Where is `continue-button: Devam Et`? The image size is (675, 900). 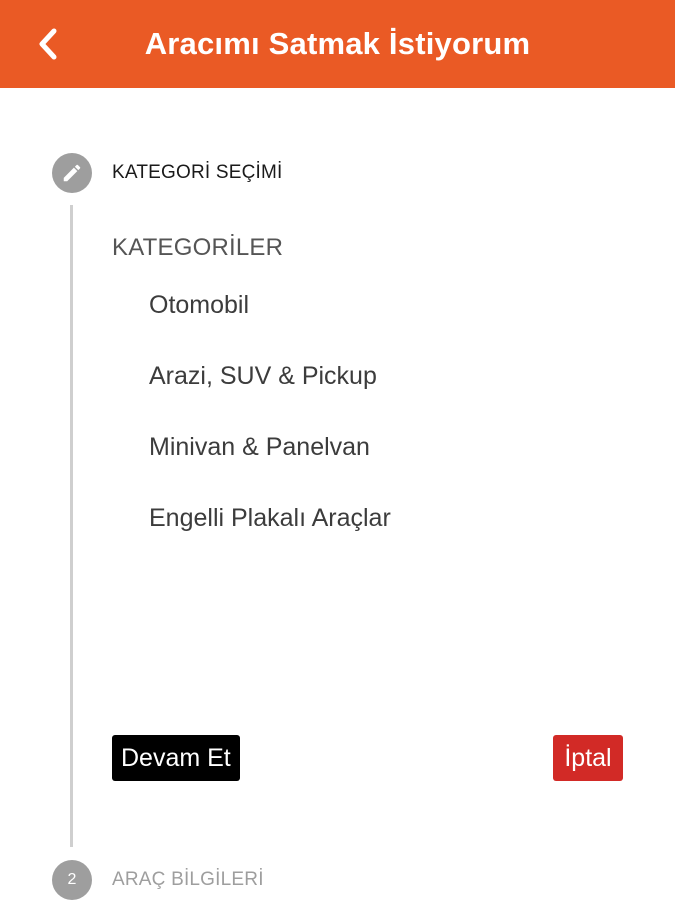 continue-button: Devam Et is located at coordinates (176, 758).